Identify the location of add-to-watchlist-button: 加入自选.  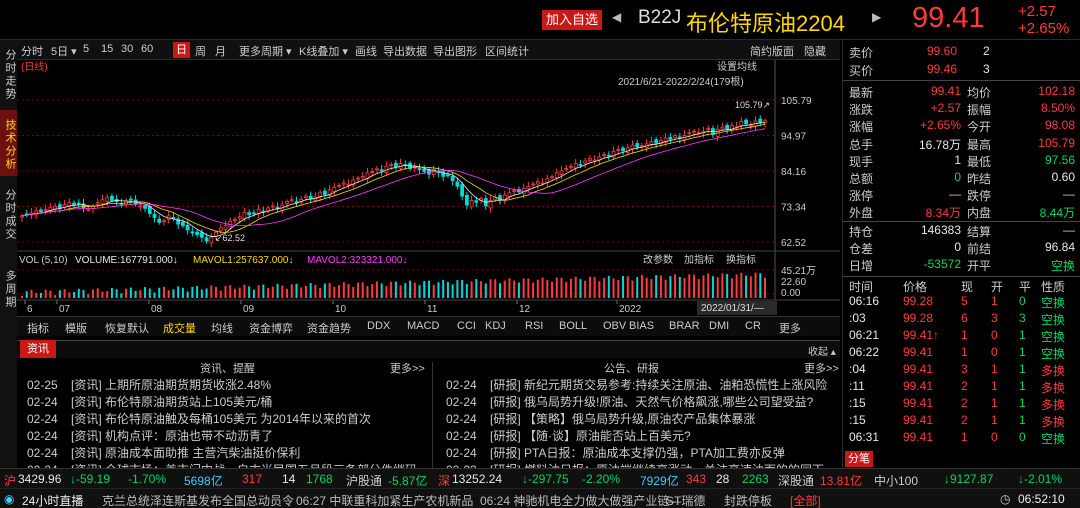
(572, 20).